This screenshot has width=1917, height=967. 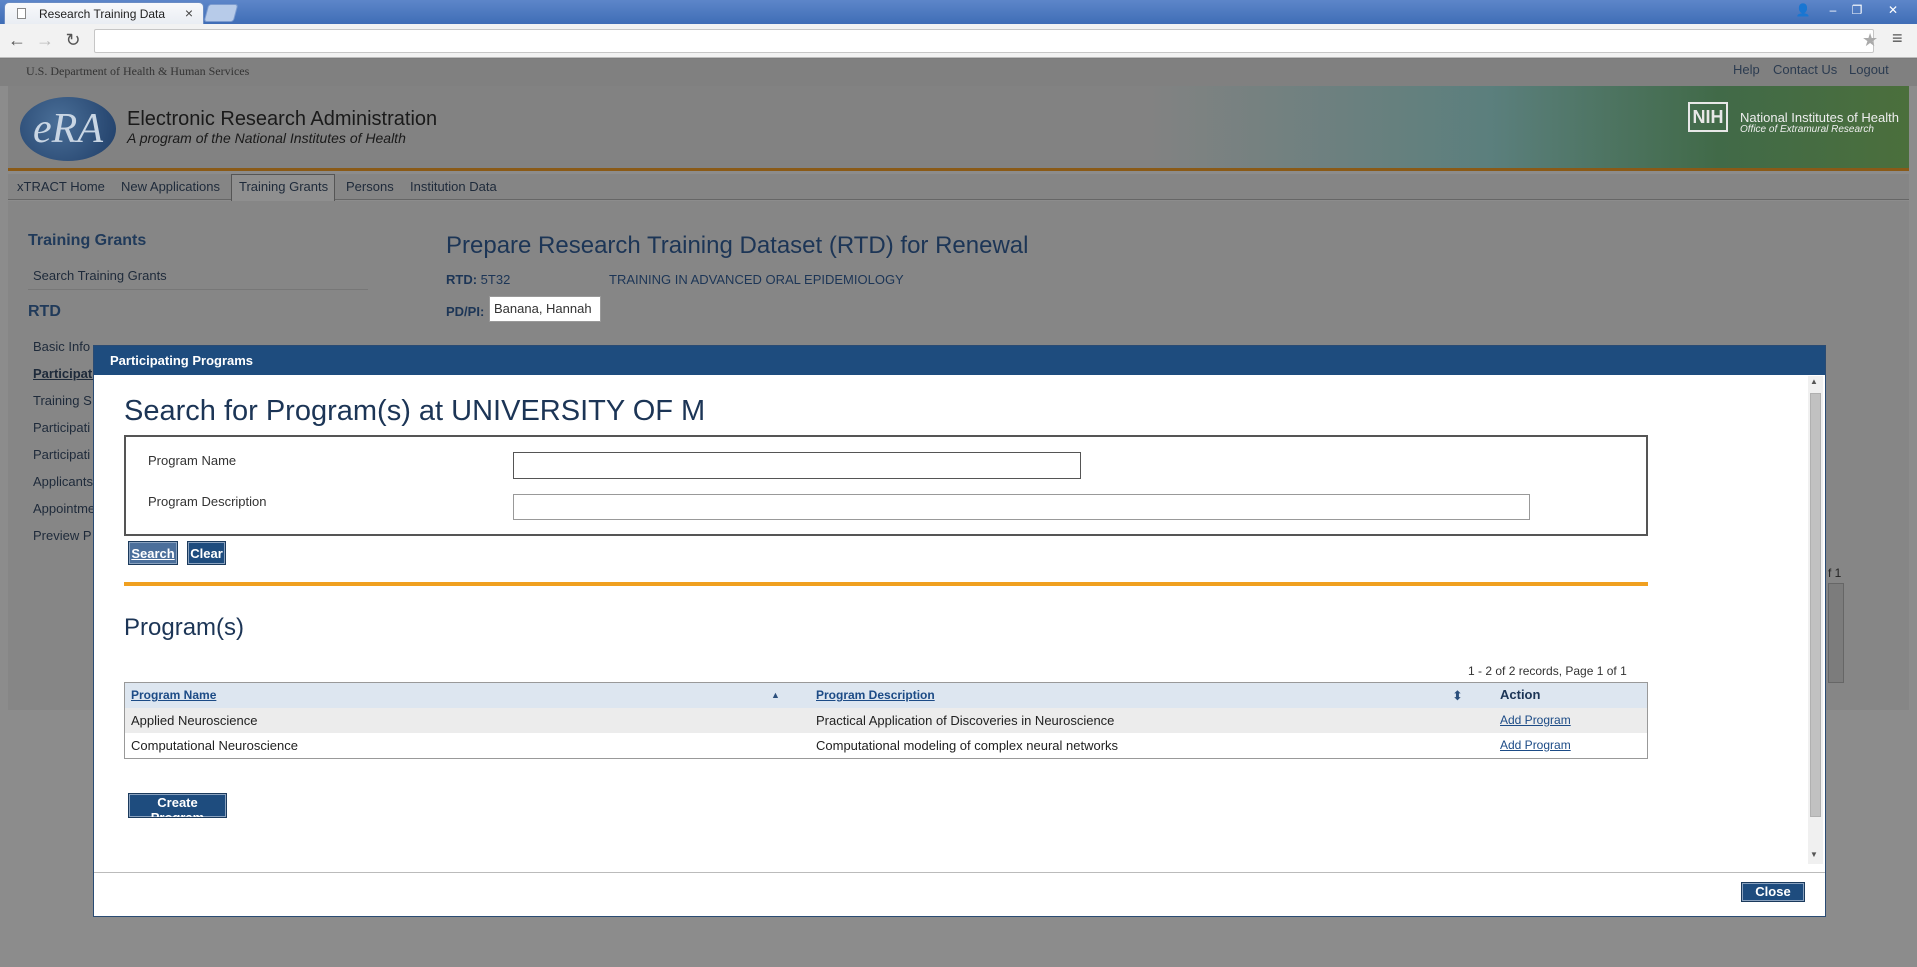 I want to click on pdpi-value: Banana, Hannah, so click(x=545, y=309).